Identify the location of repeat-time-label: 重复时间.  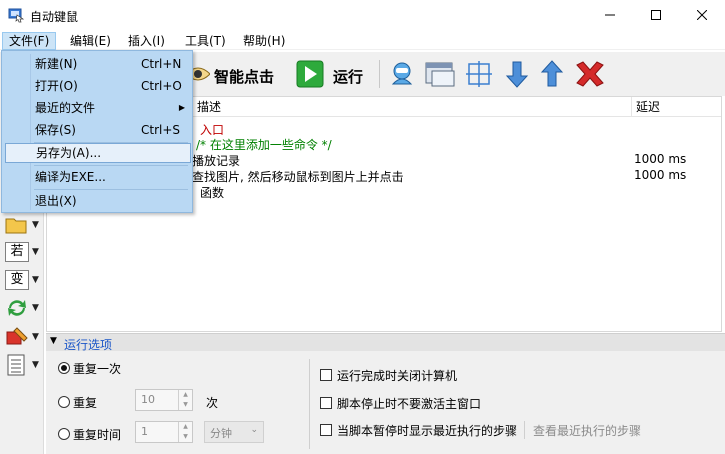
(97, 435).